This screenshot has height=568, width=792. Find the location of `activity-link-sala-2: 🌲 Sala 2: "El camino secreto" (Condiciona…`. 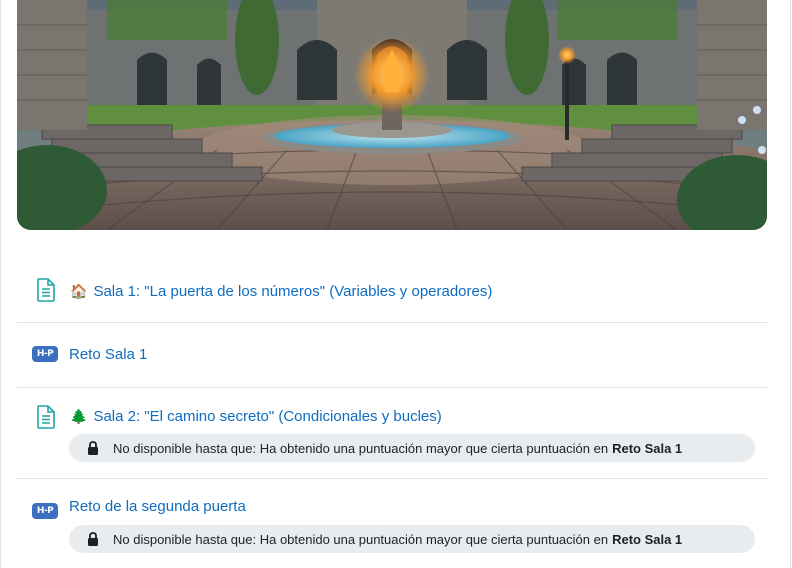

activity-link-sala-2: 🌲 Sala 2: "El camino secreto" (Condiciona… is located at coordinates (256, 416).